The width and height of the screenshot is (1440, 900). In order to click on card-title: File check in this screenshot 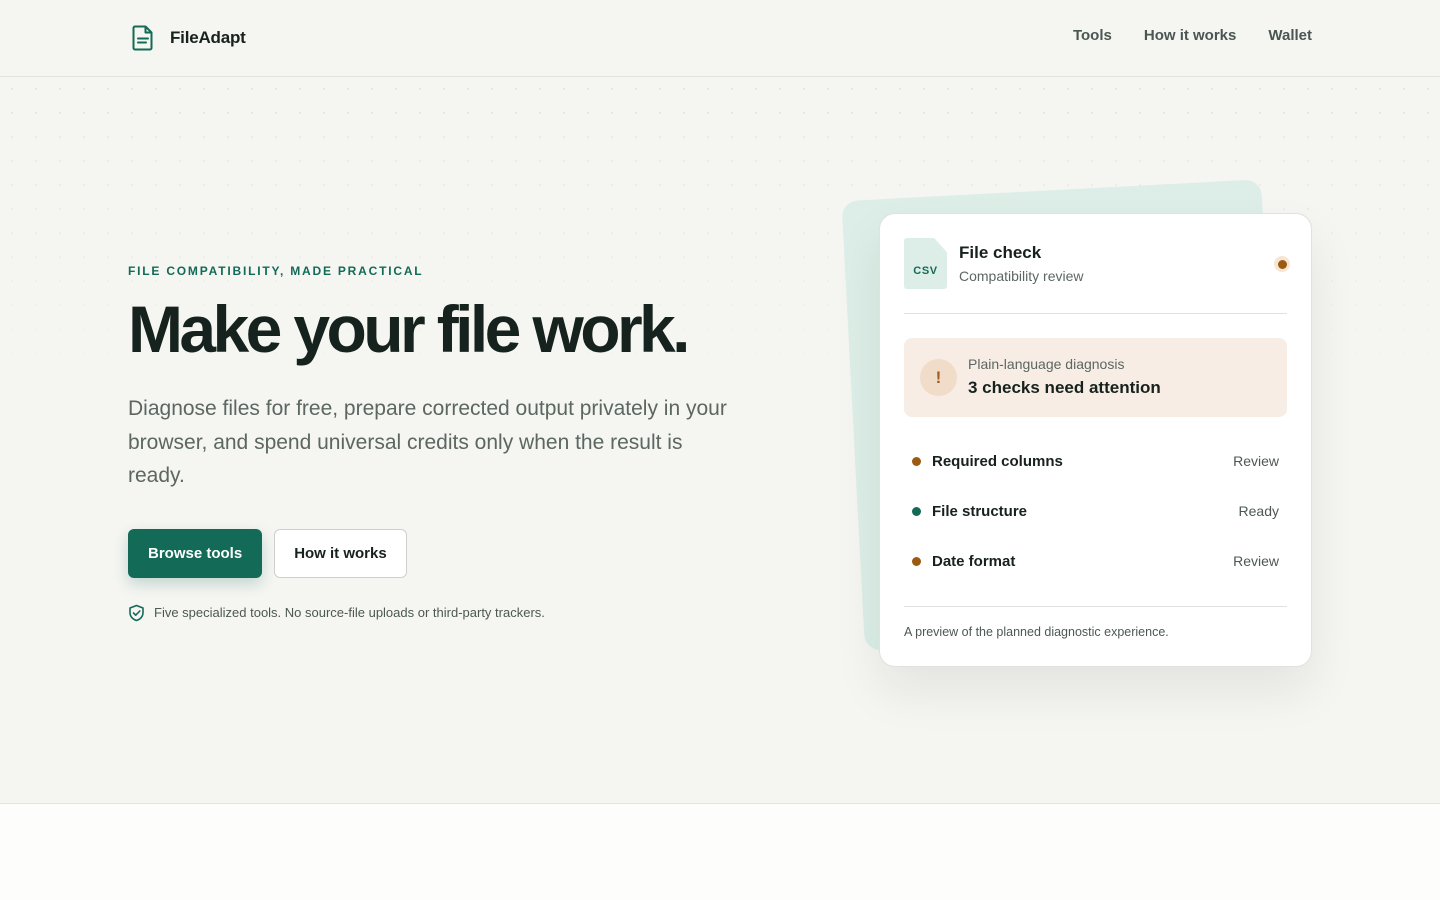, I will do `click(1000, 252)`.